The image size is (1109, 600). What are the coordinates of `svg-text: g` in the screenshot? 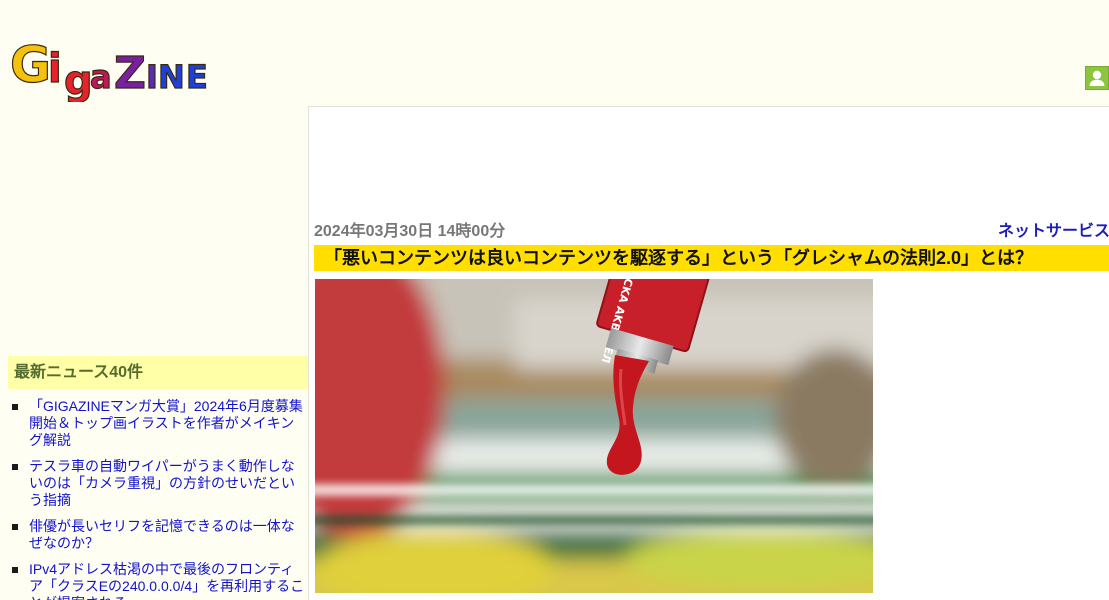 It's located at (78, 80).